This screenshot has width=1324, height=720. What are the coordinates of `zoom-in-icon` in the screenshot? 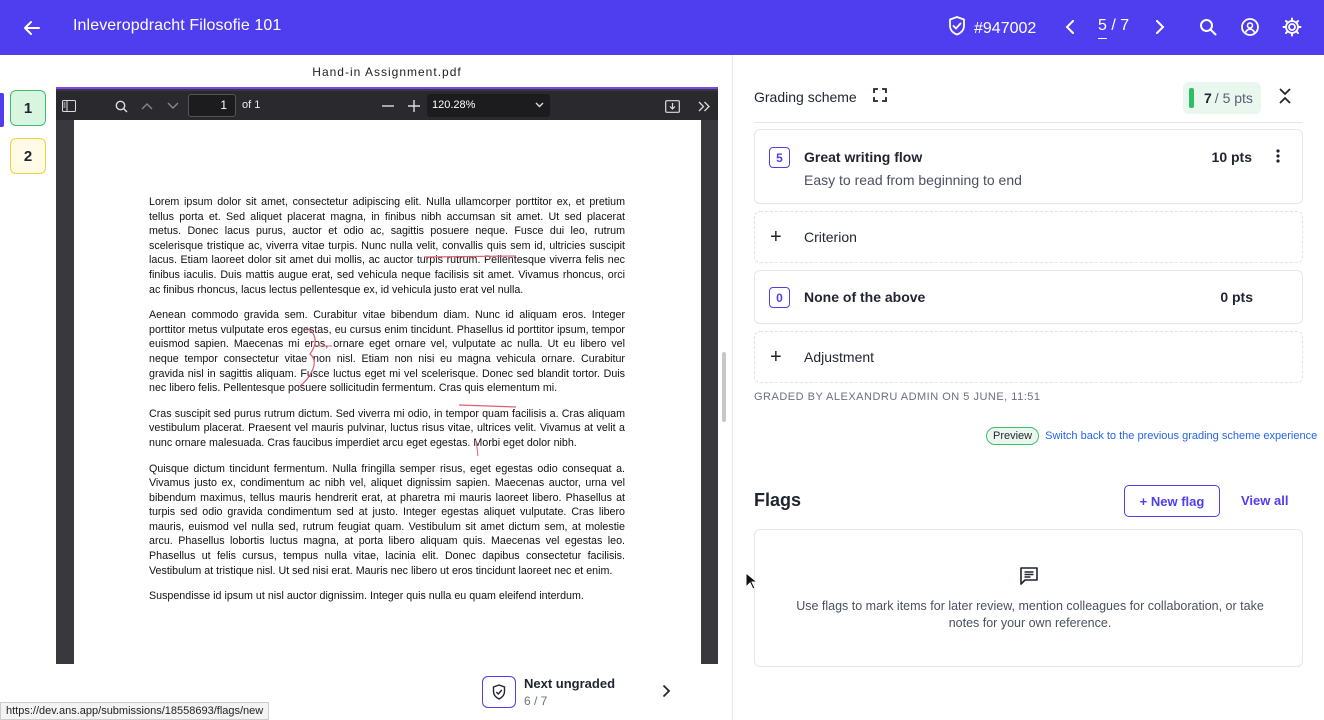 It's located at (414, 106).